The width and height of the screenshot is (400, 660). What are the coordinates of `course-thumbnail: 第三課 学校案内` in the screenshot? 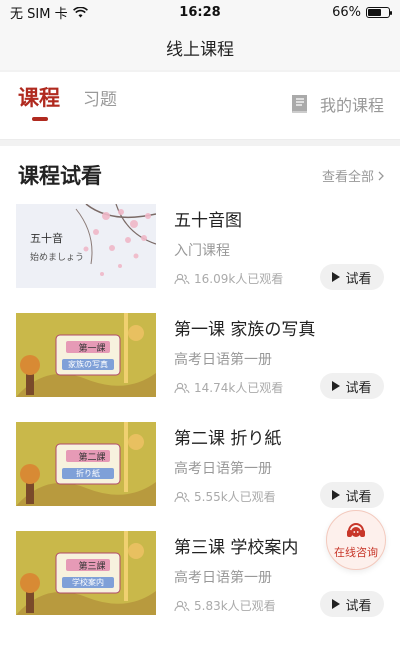 It's located at (86, 573).